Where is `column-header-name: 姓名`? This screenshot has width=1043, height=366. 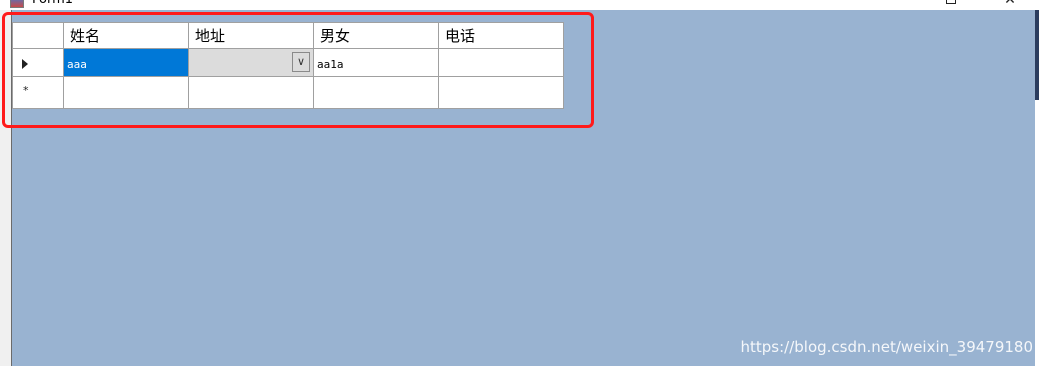 column-header-name: 姓名 is located at coordinates (126, 35).